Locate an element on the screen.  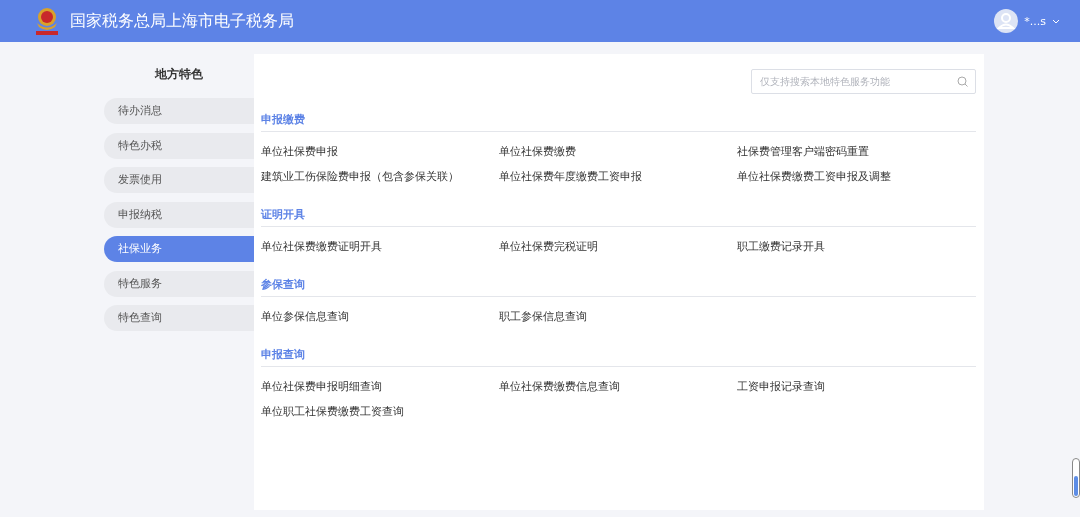
section-title: 证明开具 is located at coordinates (618, 215).